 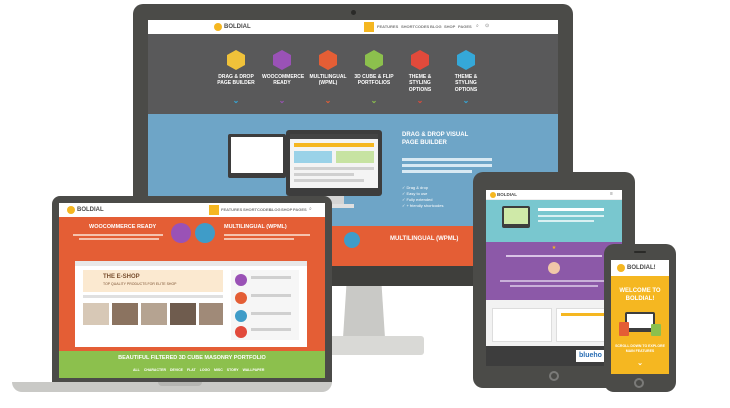 What do you see at coordinates (123, 227) in the screenshot?
I see `woocommerce-title: WOOCOMMERCE READY` at bounding box center [123, 227].